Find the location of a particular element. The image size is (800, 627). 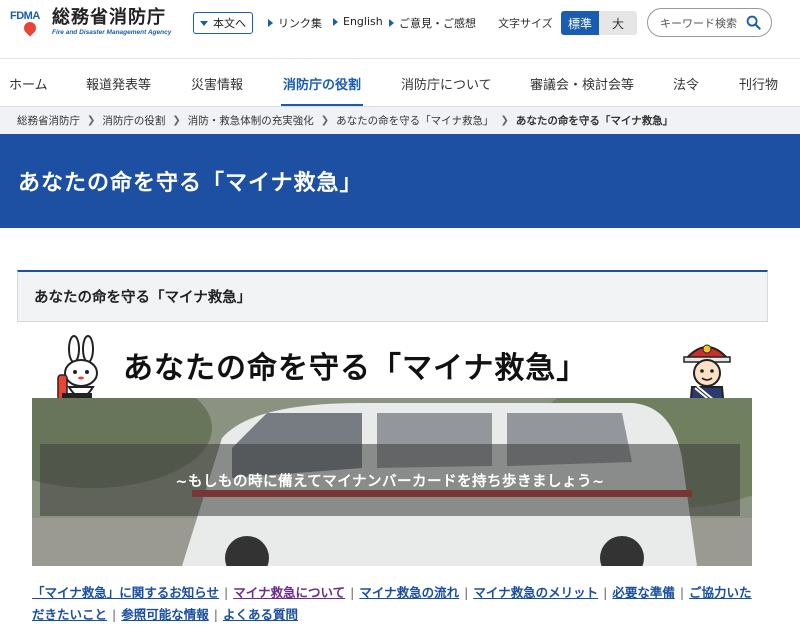

banner-subtitle: ~もしもの時に備えてマイナンバーカードを持ち歩きましょう~ is located at coordinates (390, 481).